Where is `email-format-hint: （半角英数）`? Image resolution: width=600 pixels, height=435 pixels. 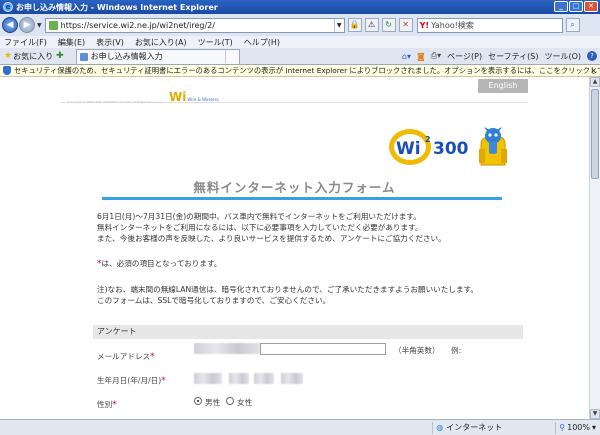
email-format-hint: （半角英数） is located at coordinates (417, 350).